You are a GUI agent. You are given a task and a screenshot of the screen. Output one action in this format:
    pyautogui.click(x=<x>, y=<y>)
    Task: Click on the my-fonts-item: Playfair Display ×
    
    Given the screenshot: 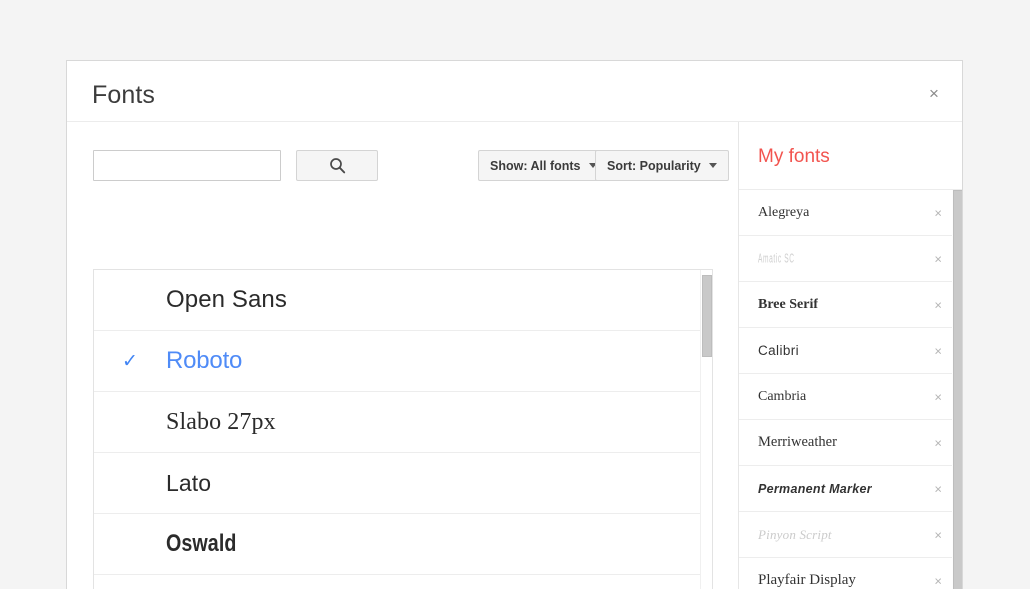 What is the action you would take?
    pyautogui.click(x=850, y=573)
    